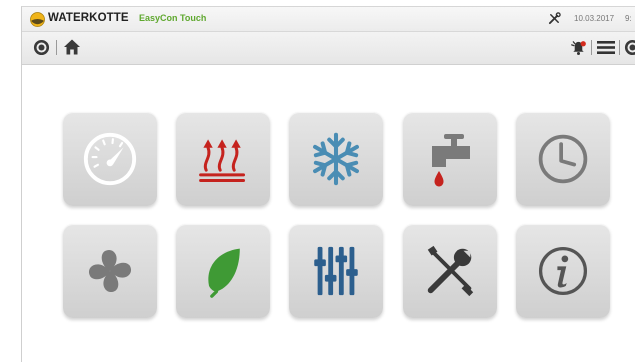 This screenshot has height=362, width=635. I want to click on snowflake-icon, so click(336, 159).